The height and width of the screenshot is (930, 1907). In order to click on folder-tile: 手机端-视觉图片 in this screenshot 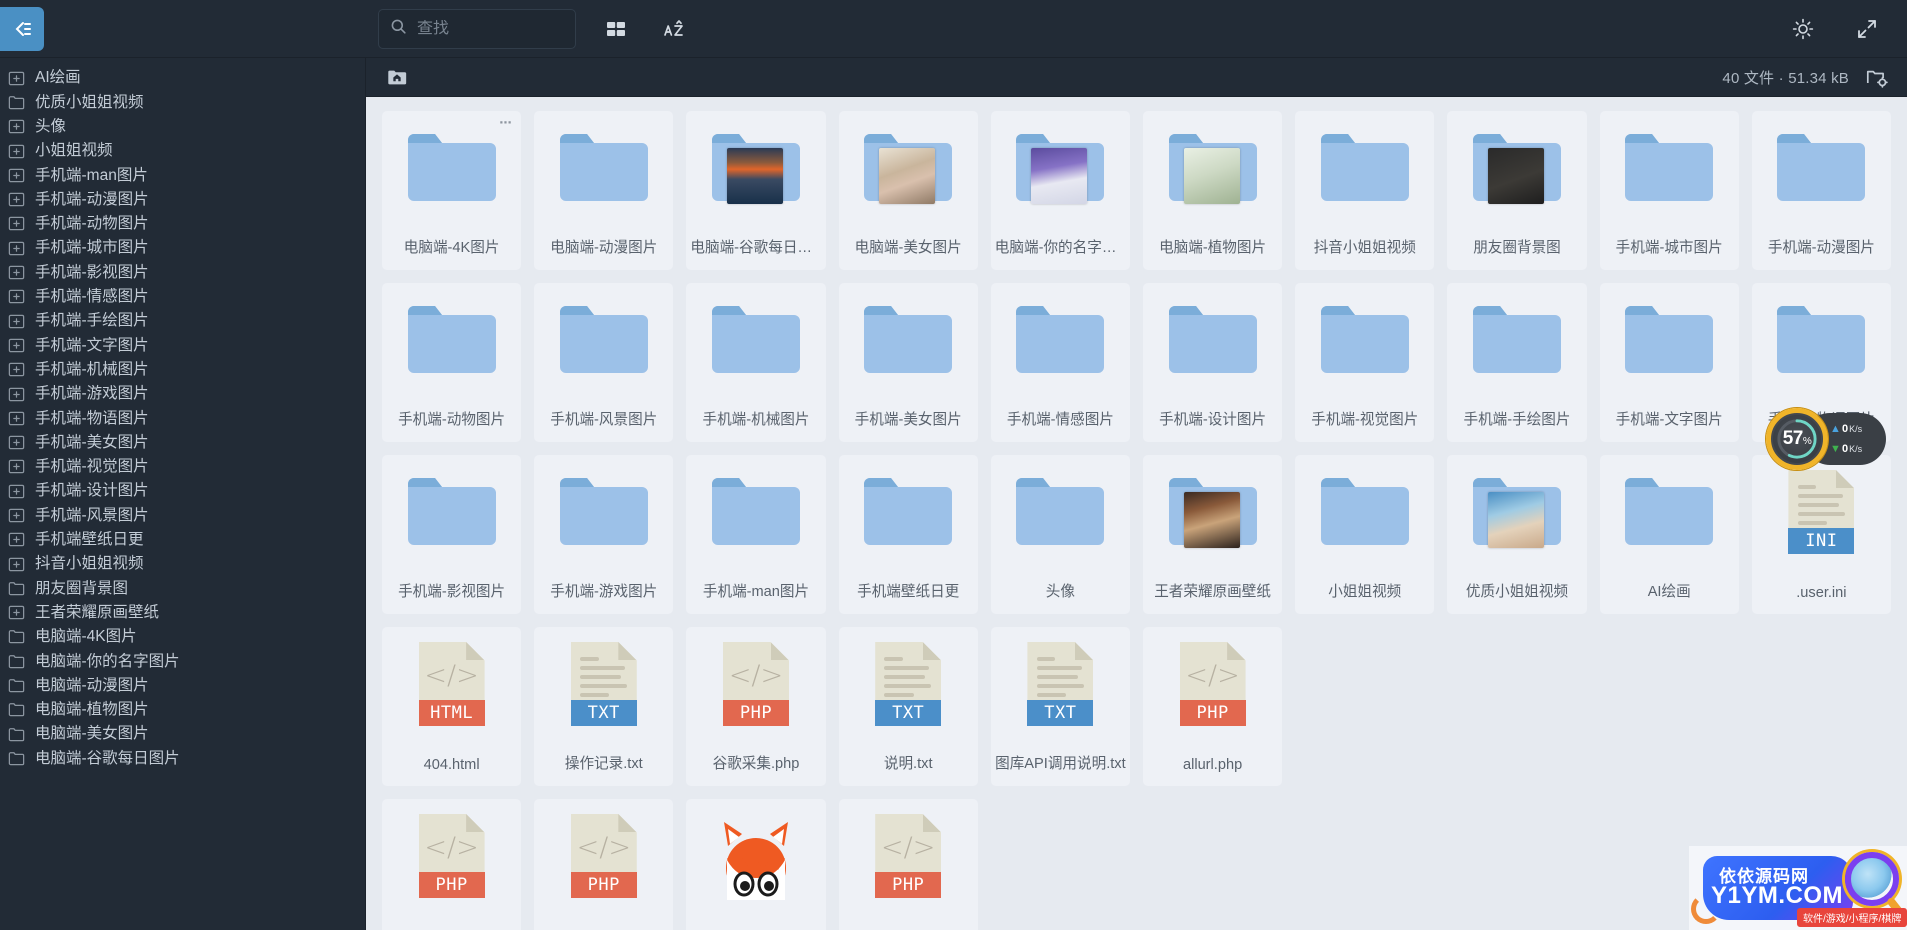, I will do `click(1365, 362)`.